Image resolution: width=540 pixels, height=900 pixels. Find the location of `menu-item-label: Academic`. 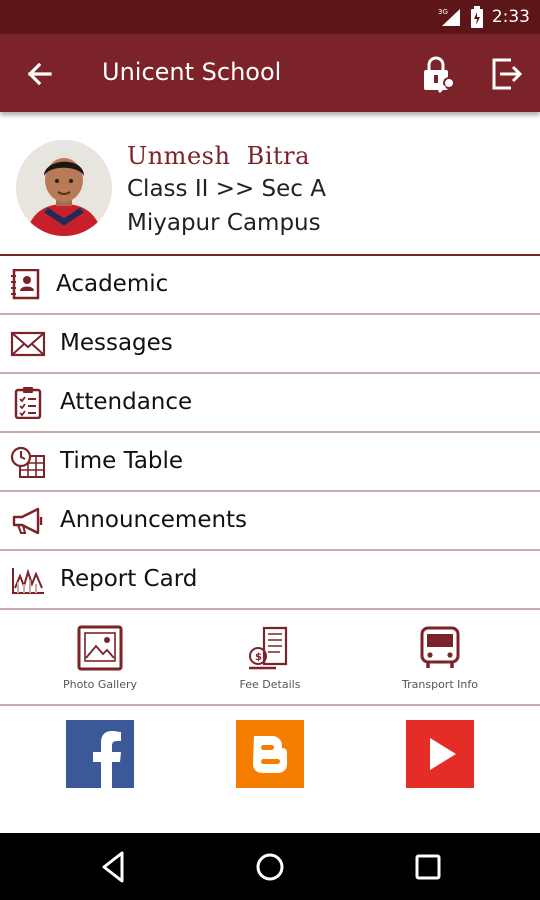

menu-item-label: Academic is located at coordinates (112, 284).